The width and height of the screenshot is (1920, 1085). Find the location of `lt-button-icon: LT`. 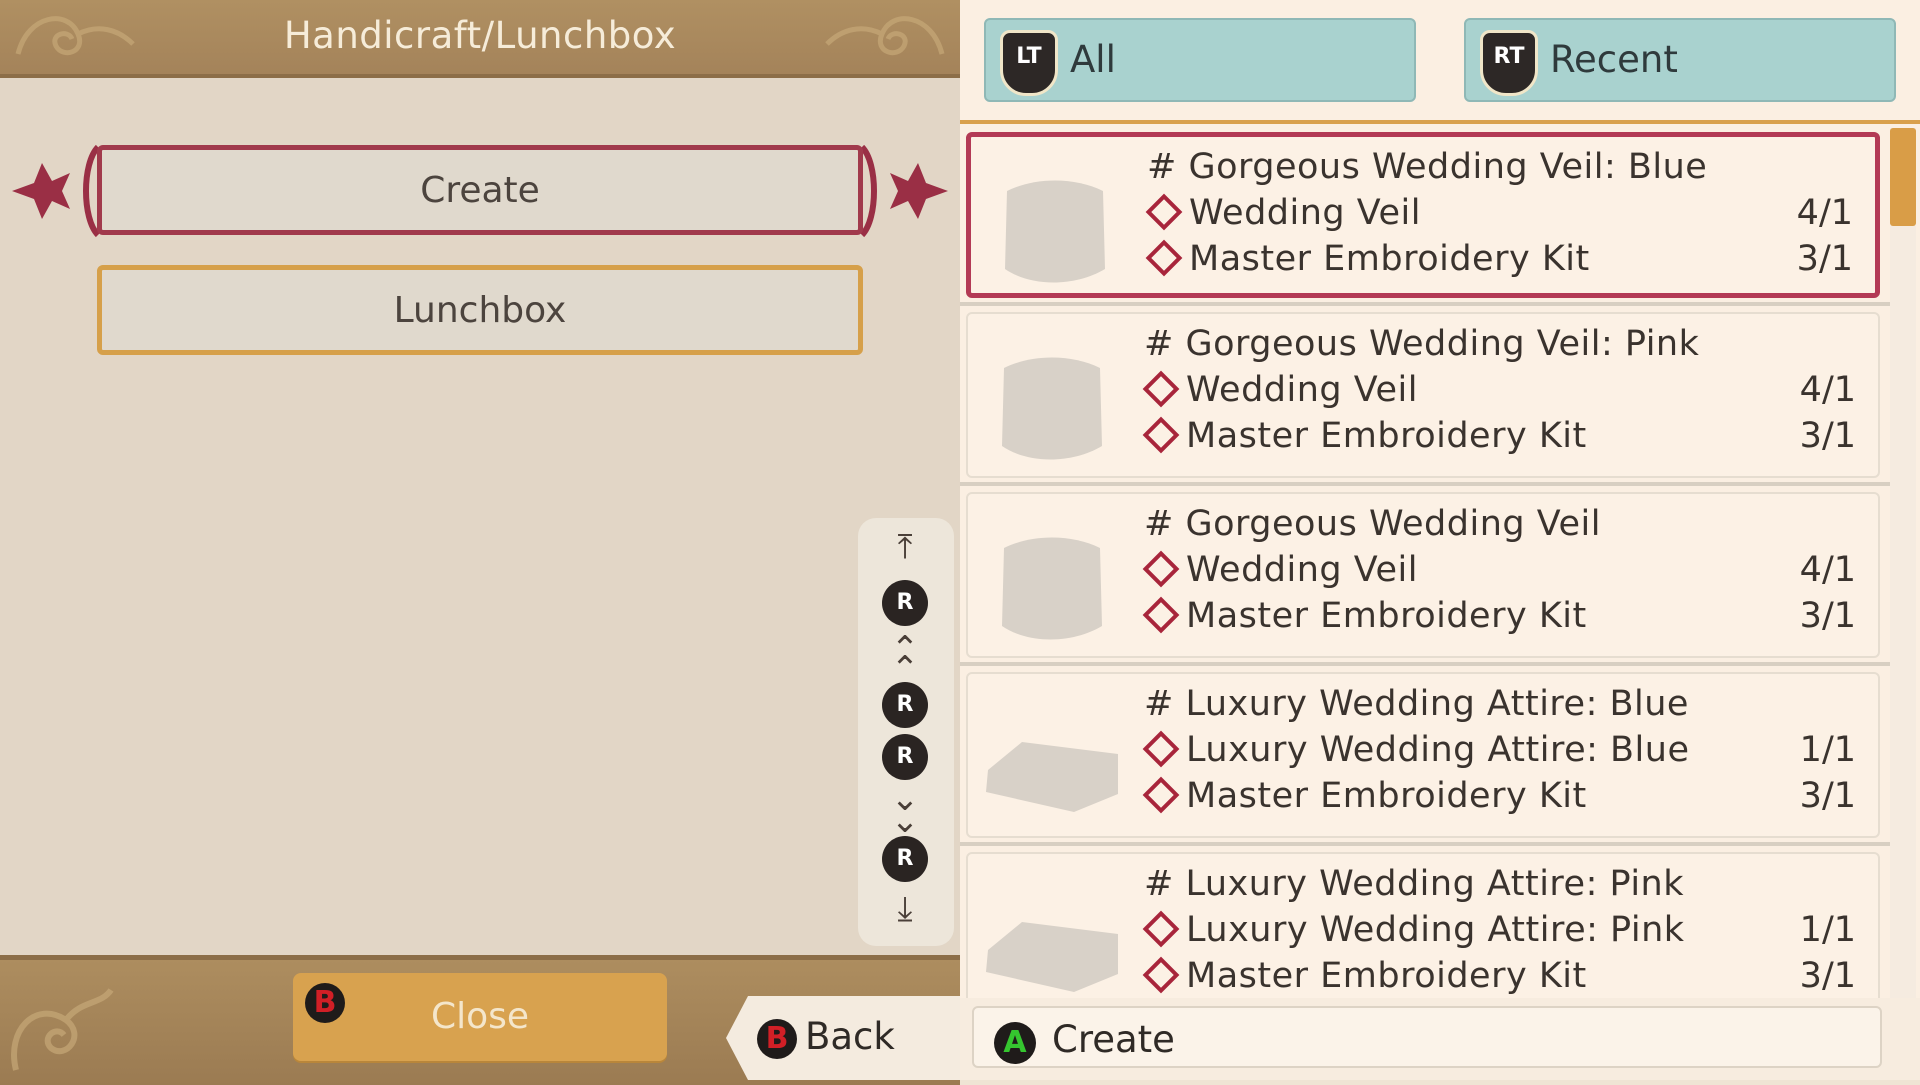

lt-button-icon: LT is located at coordinates (1029, 63).